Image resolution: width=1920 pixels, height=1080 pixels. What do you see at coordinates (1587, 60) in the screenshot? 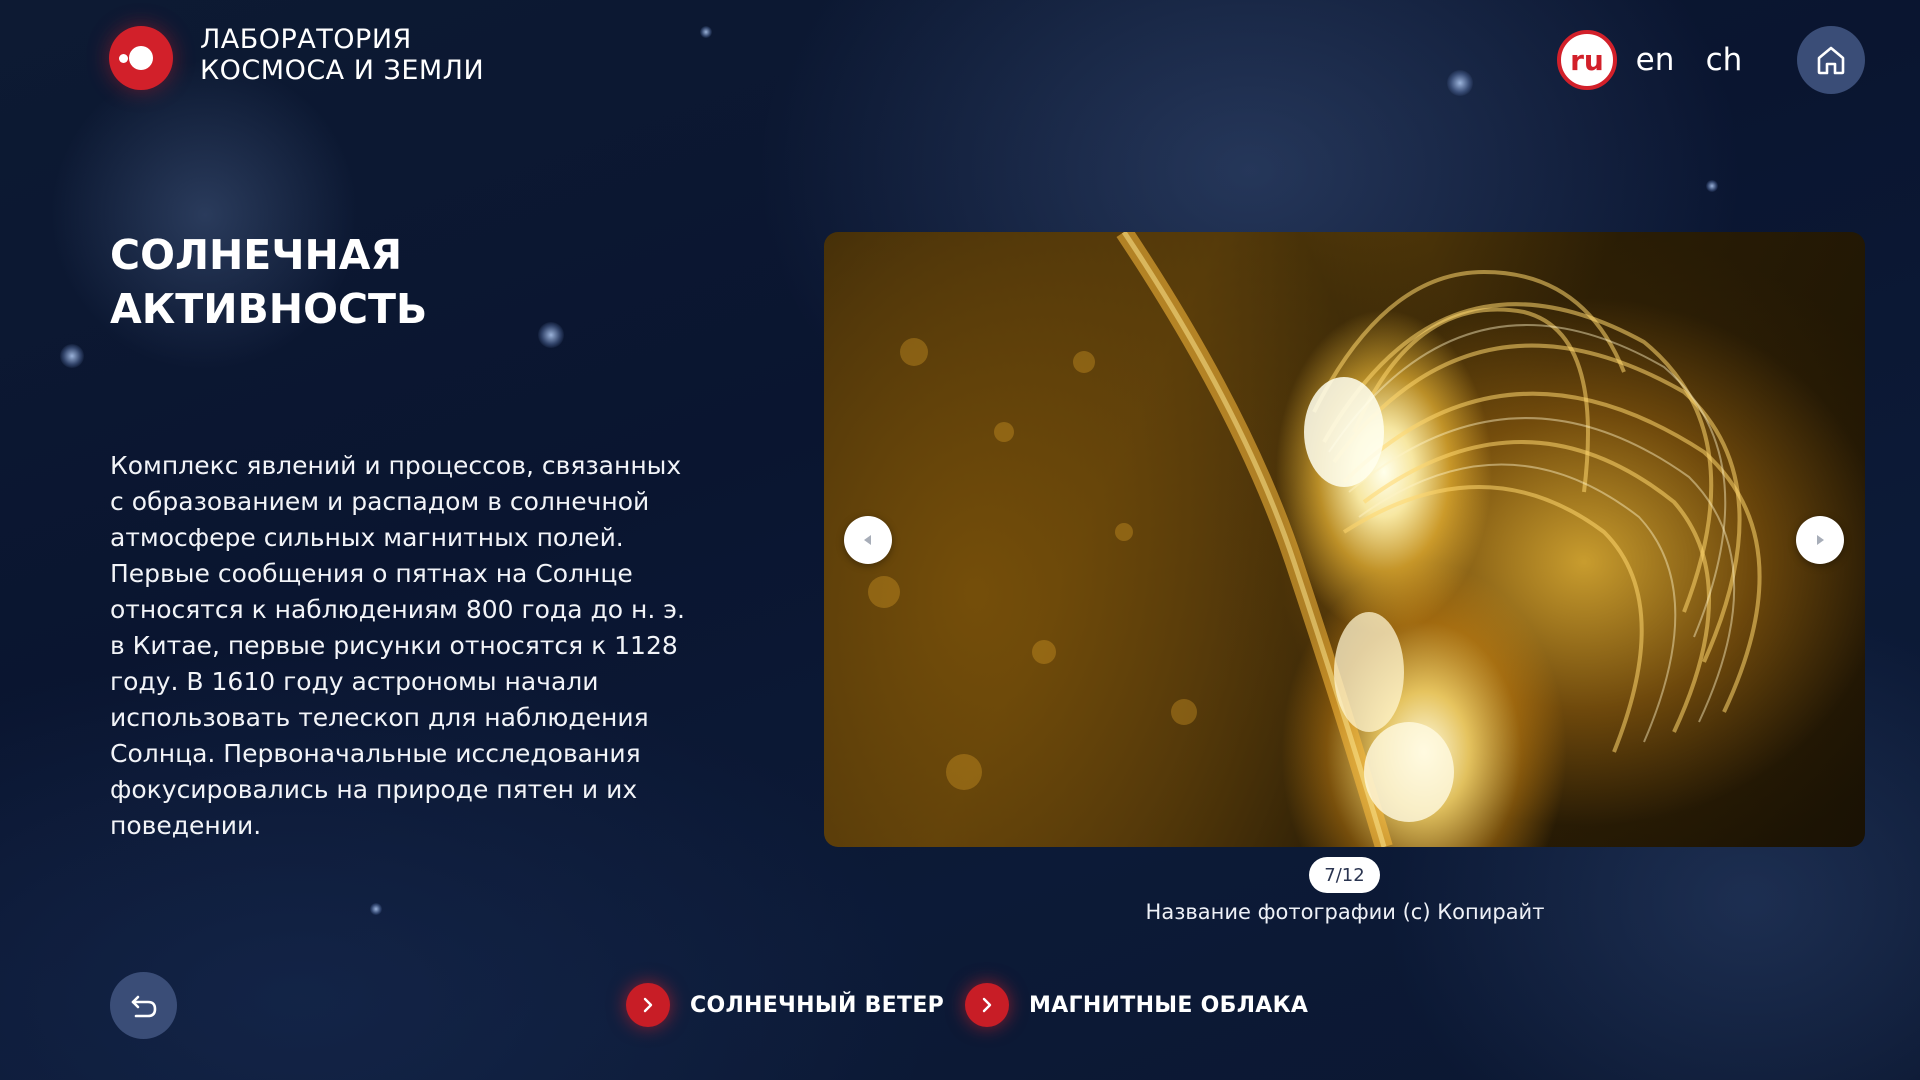
I see `language-ru-button: ru` at bounding box center [1587, 60].